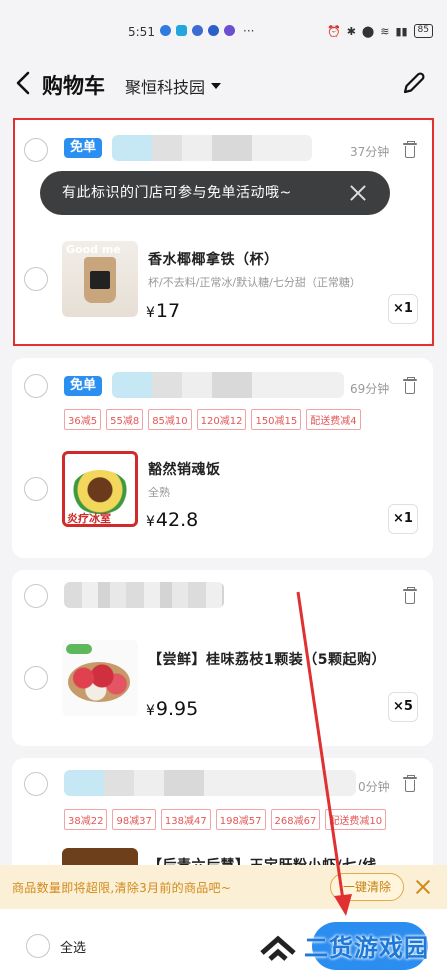  Describe the element at coordinates (356, 819) in the screenshot. I see `coupon-tag: 配送费减10` at that location.